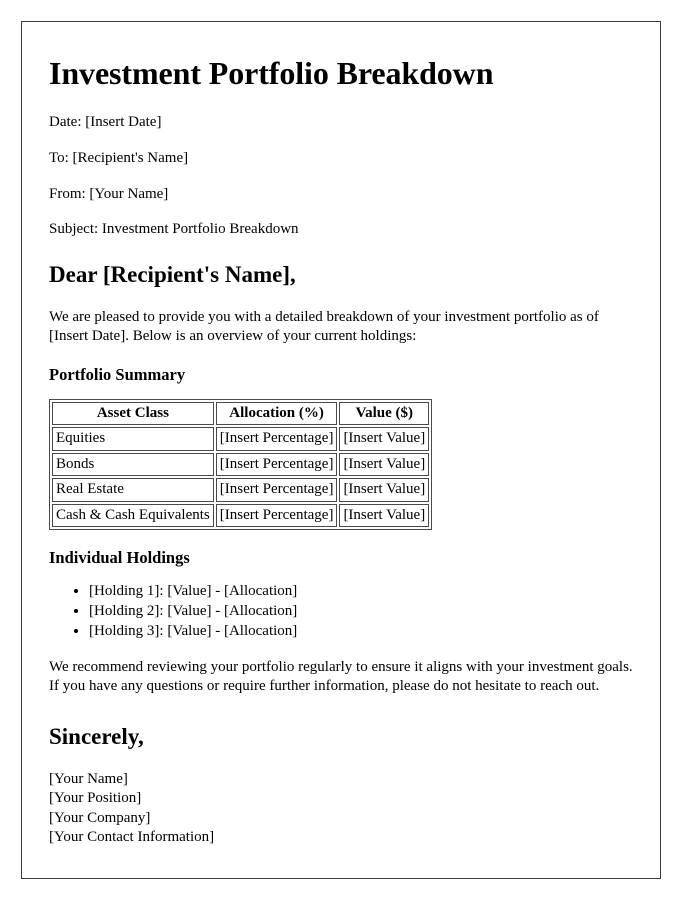 This screenshot has height=900, width=700. Describe the element at coordinates (109, 193) in the screenshot. I see `meta-line-from: From: [Your Name]` at that location.